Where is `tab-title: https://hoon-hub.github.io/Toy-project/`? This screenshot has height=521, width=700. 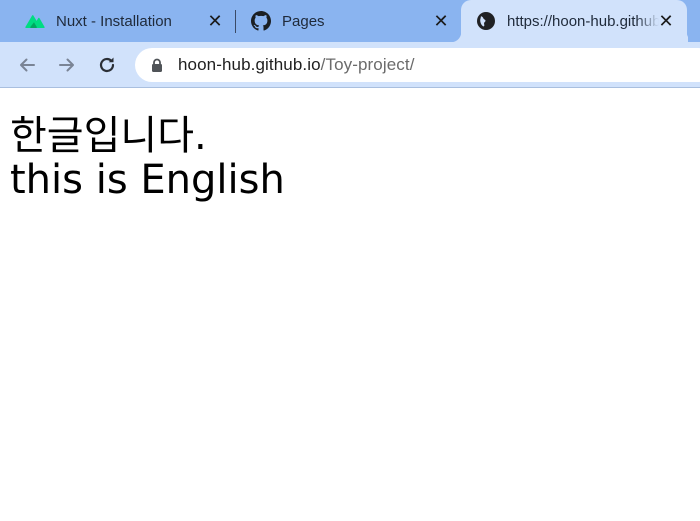
tab-title: https://hoon-hub.github.io/Toy-project/ is located at coordinates (583, 21).